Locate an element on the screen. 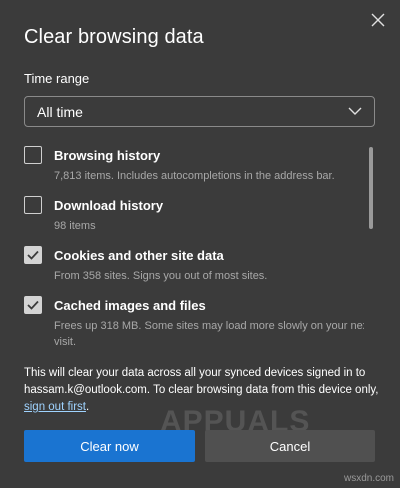 Image resolution: width=400 pixels, height=488 pixels. option-description: 98 items is located at coordinates (75, 226).